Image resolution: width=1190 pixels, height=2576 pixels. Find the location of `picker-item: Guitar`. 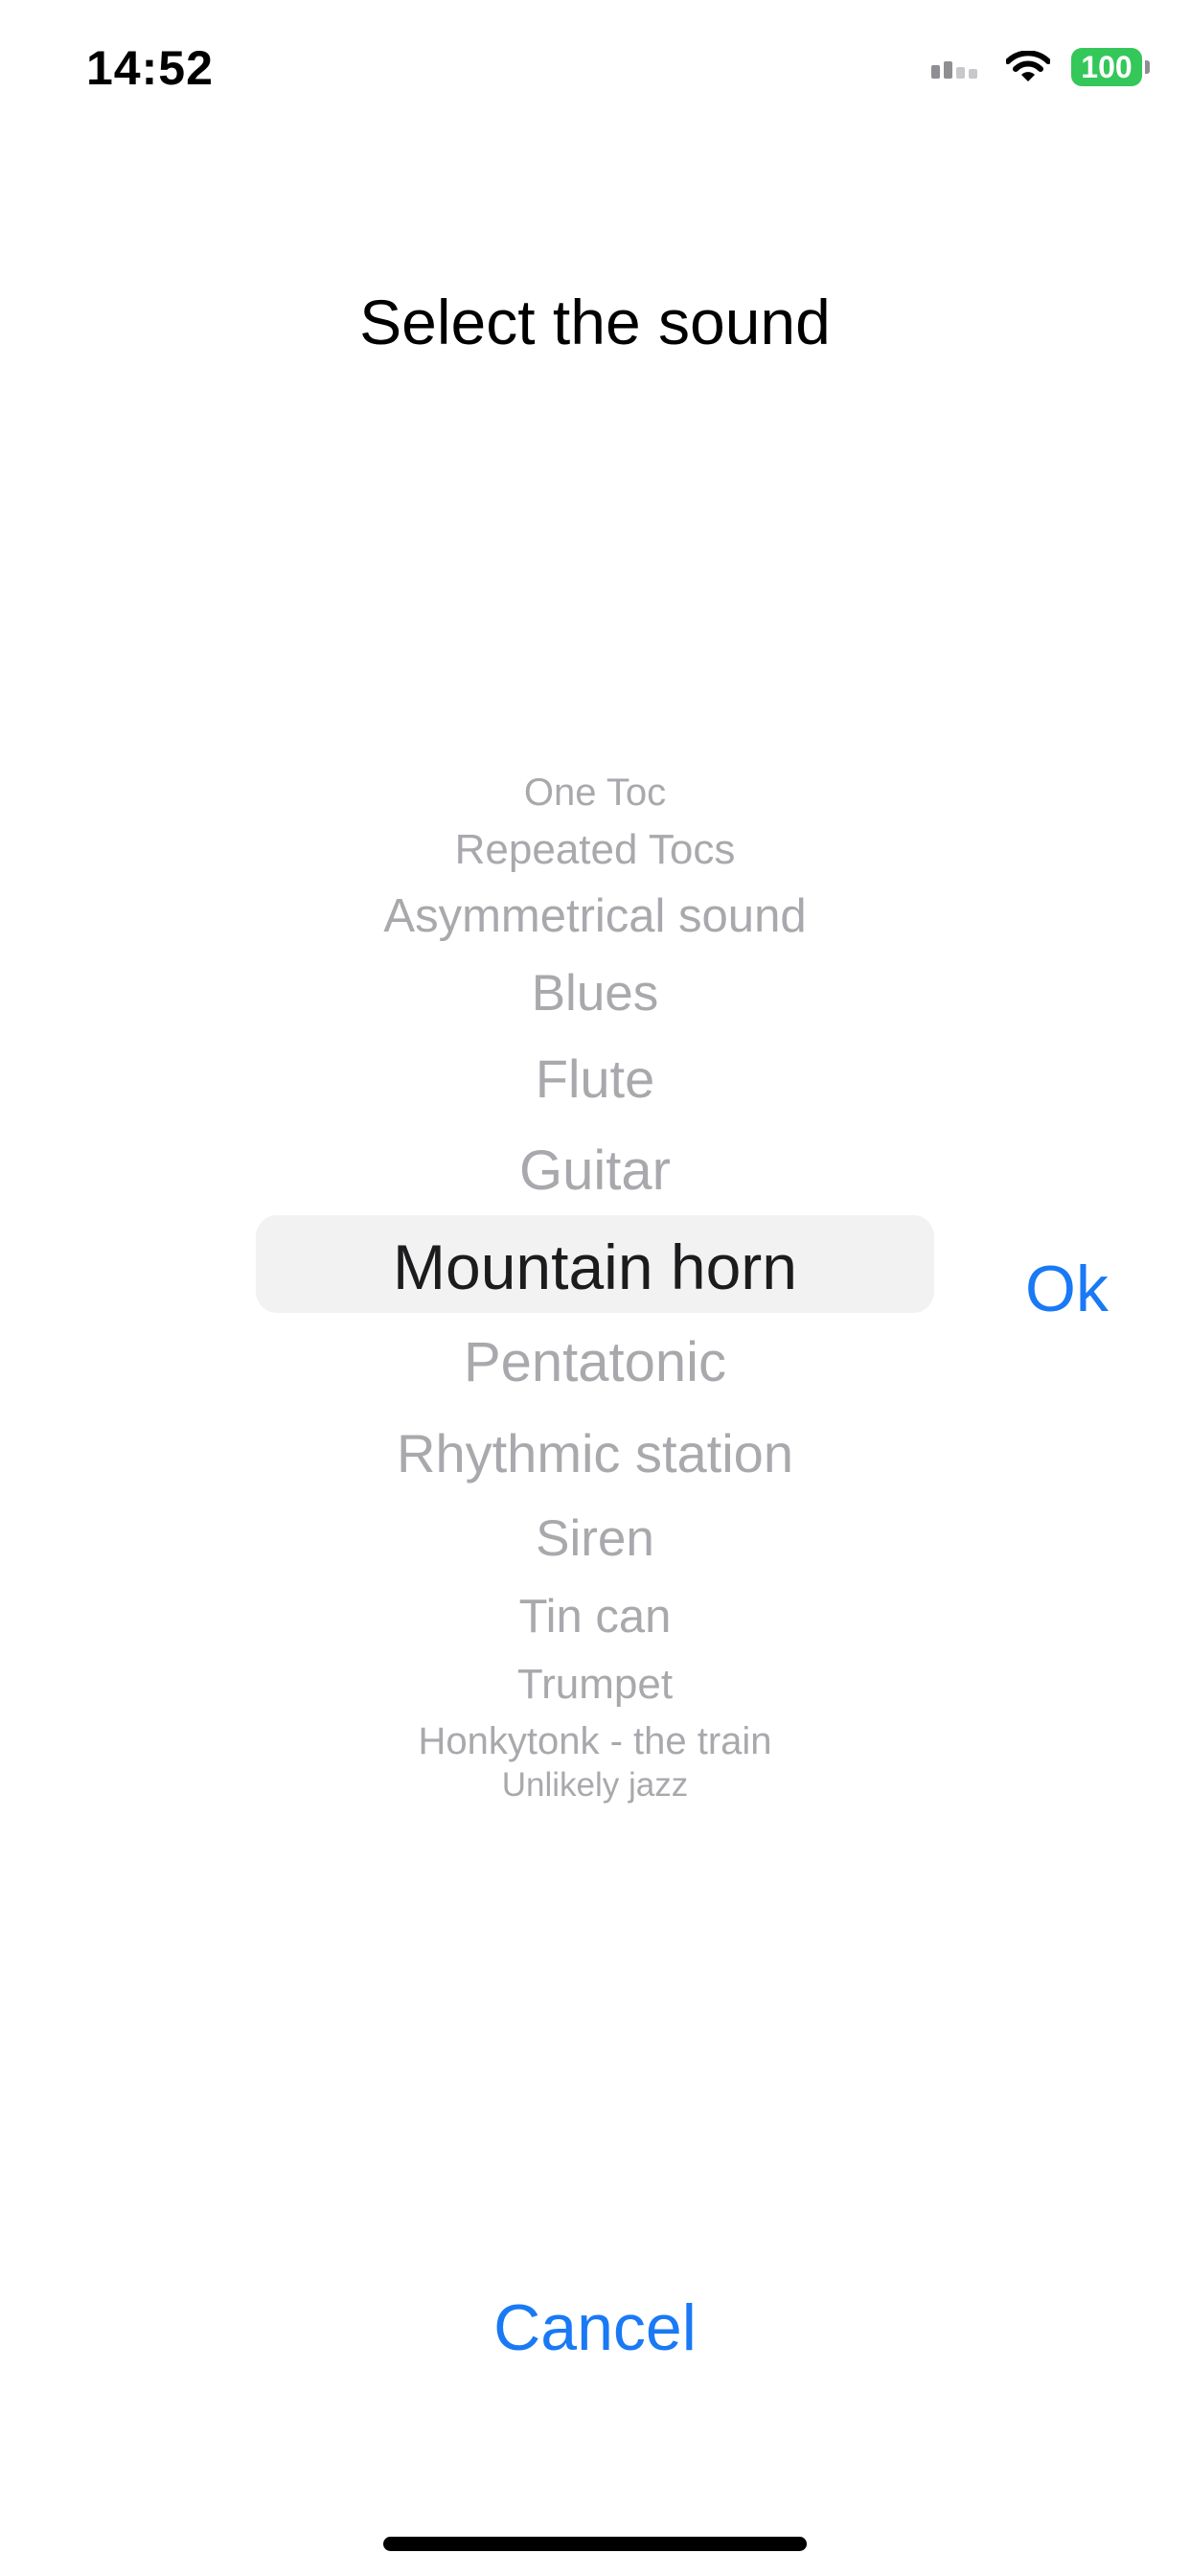

picker-item: Guitar is located at coordinates (595, 1170).